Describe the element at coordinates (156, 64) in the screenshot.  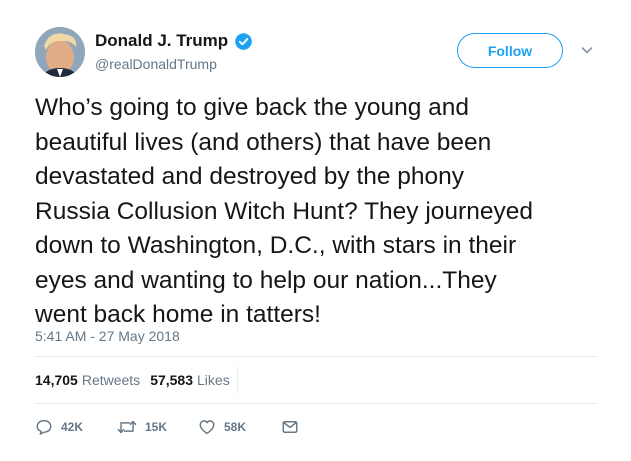
I see `user-handle: @realDonaldTrump` at that location.